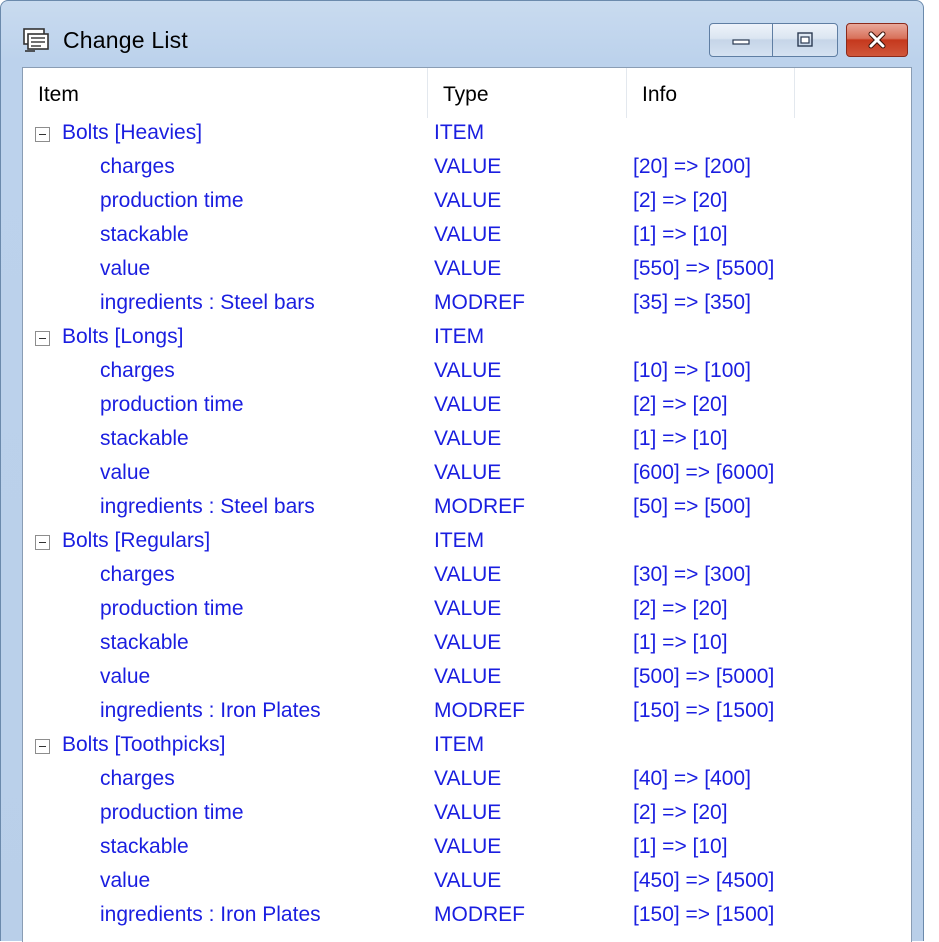 This screenshot has width=939, height=942. I want to click on tree-group-row: Bolts [Regulars] ITEM, so click(467, 542).